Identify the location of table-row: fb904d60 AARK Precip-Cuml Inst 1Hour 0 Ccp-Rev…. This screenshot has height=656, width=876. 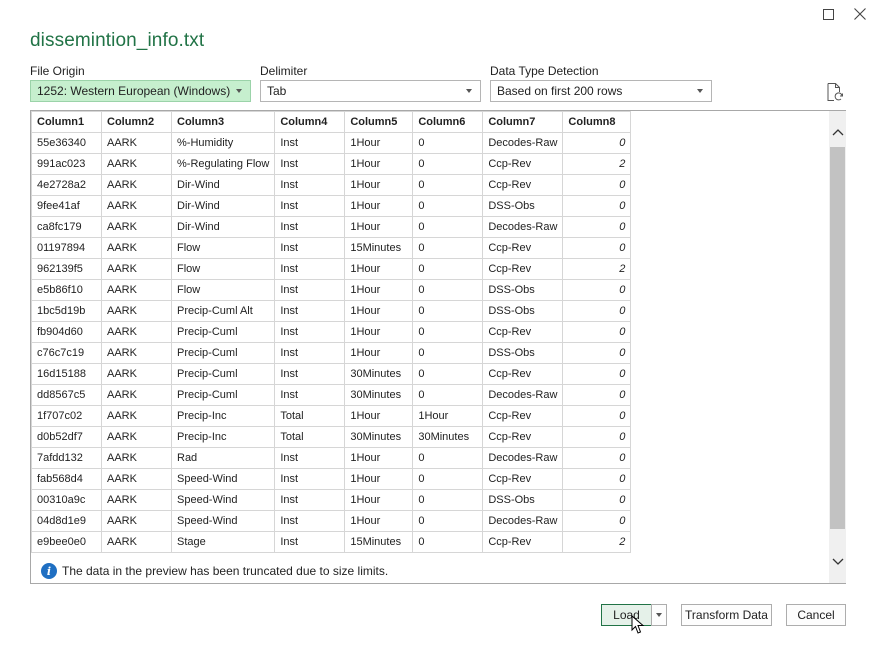
(331, 332).